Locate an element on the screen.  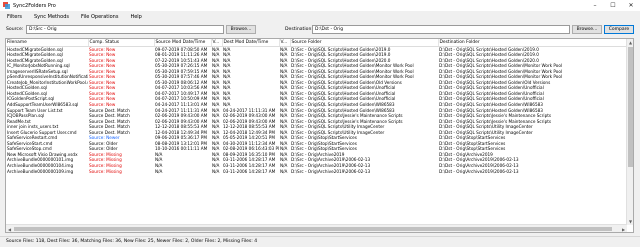
cell-source-mod: 05-30-2019 07:57:46 AM is located at coordinates (181, 77).